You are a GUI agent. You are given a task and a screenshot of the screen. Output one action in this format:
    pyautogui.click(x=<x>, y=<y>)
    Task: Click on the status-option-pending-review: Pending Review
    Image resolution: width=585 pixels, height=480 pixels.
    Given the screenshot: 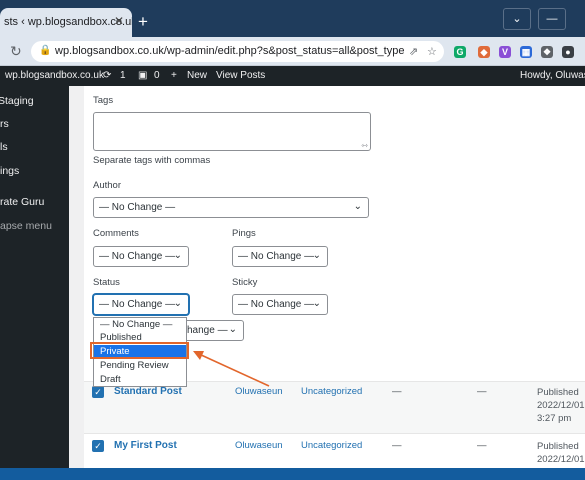 What is the action you would take?
    pyautogui.click(x=140, y=365)
    